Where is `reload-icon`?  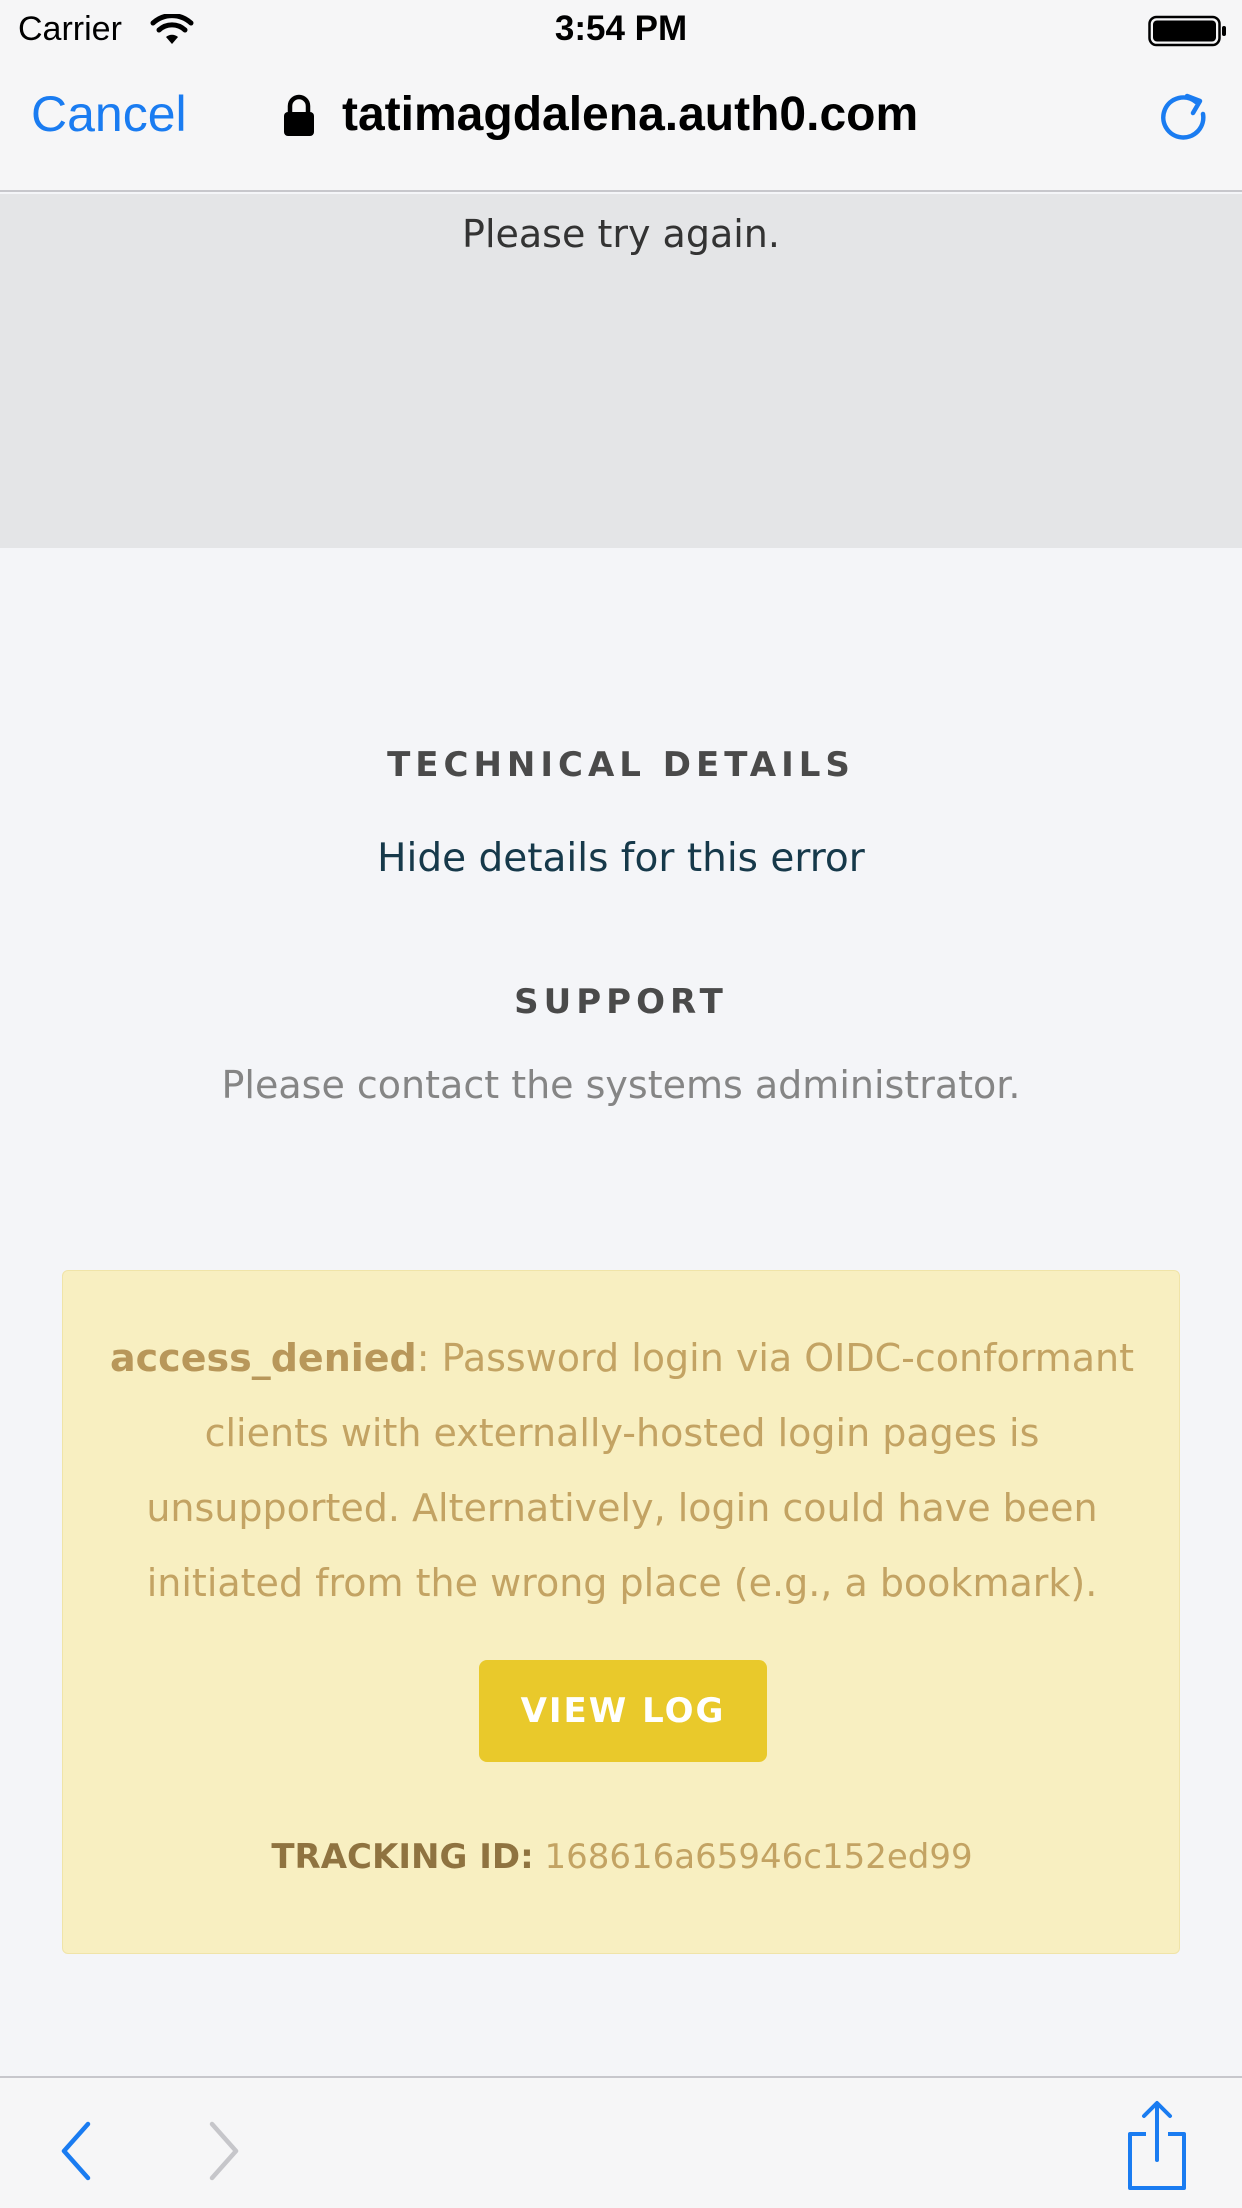
reload-icon is located at coordinates (1184, 118).